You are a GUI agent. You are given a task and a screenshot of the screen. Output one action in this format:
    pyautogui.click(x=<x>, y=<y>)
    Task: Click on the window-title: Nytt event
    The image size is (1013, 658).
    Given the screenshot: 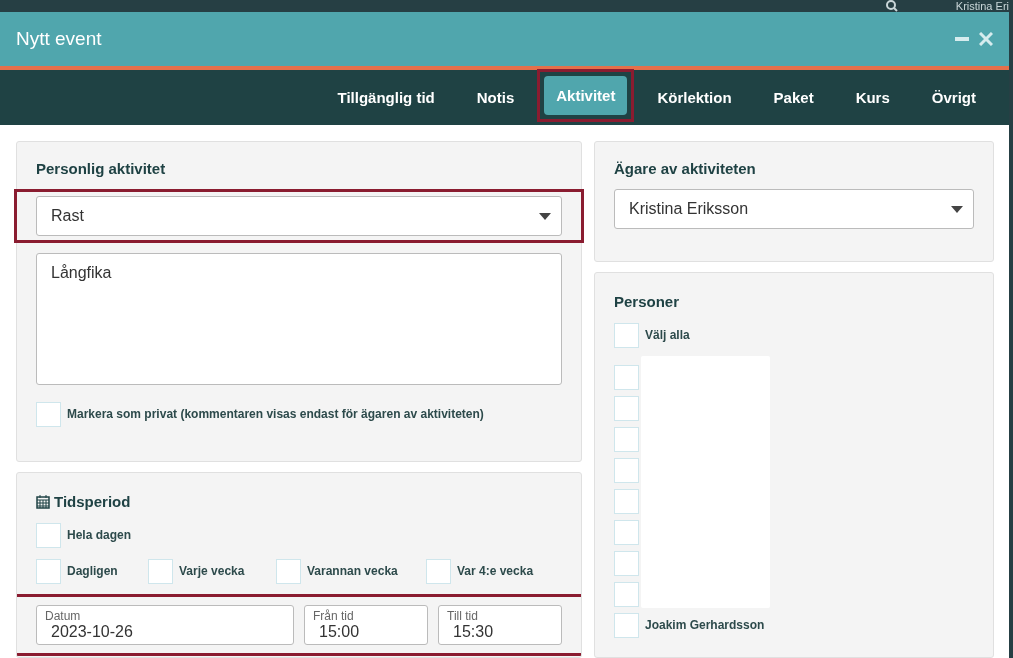 What is the action you would take?
    pyautogui.click(x=59, y=39)
    